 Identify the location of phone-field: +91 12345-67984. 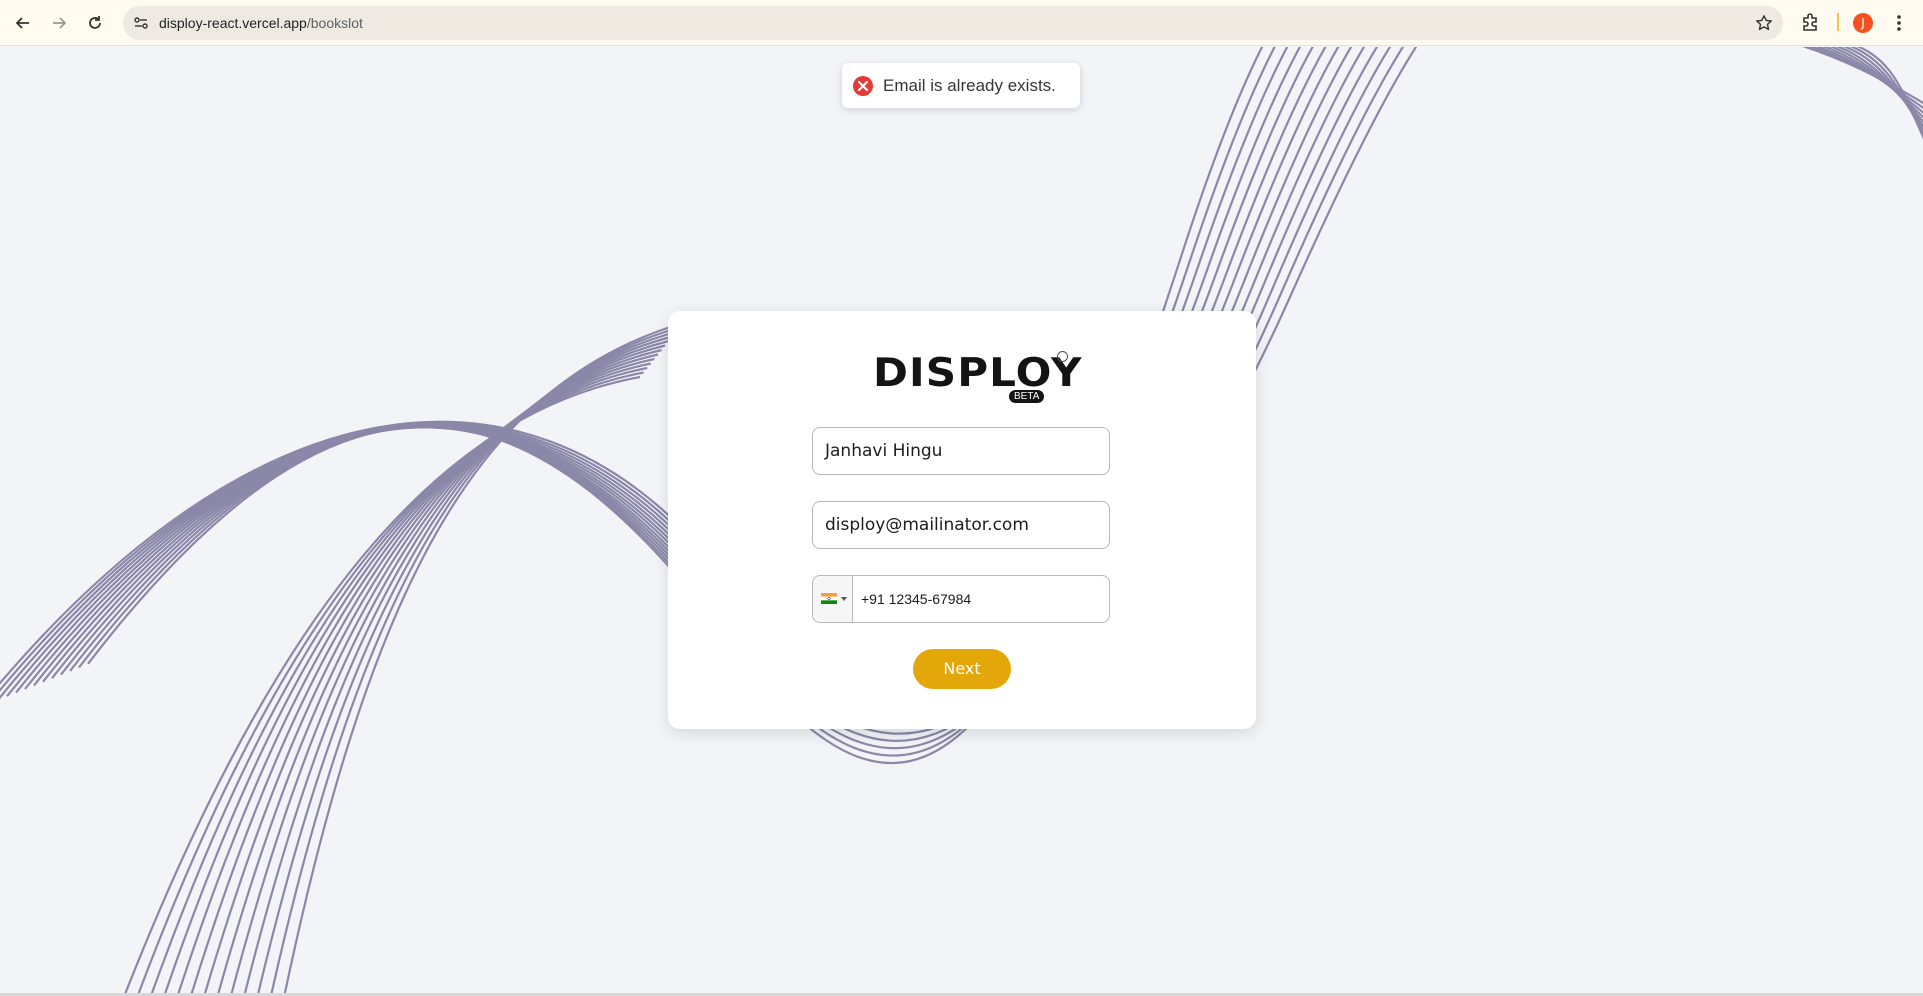
(961, 599).